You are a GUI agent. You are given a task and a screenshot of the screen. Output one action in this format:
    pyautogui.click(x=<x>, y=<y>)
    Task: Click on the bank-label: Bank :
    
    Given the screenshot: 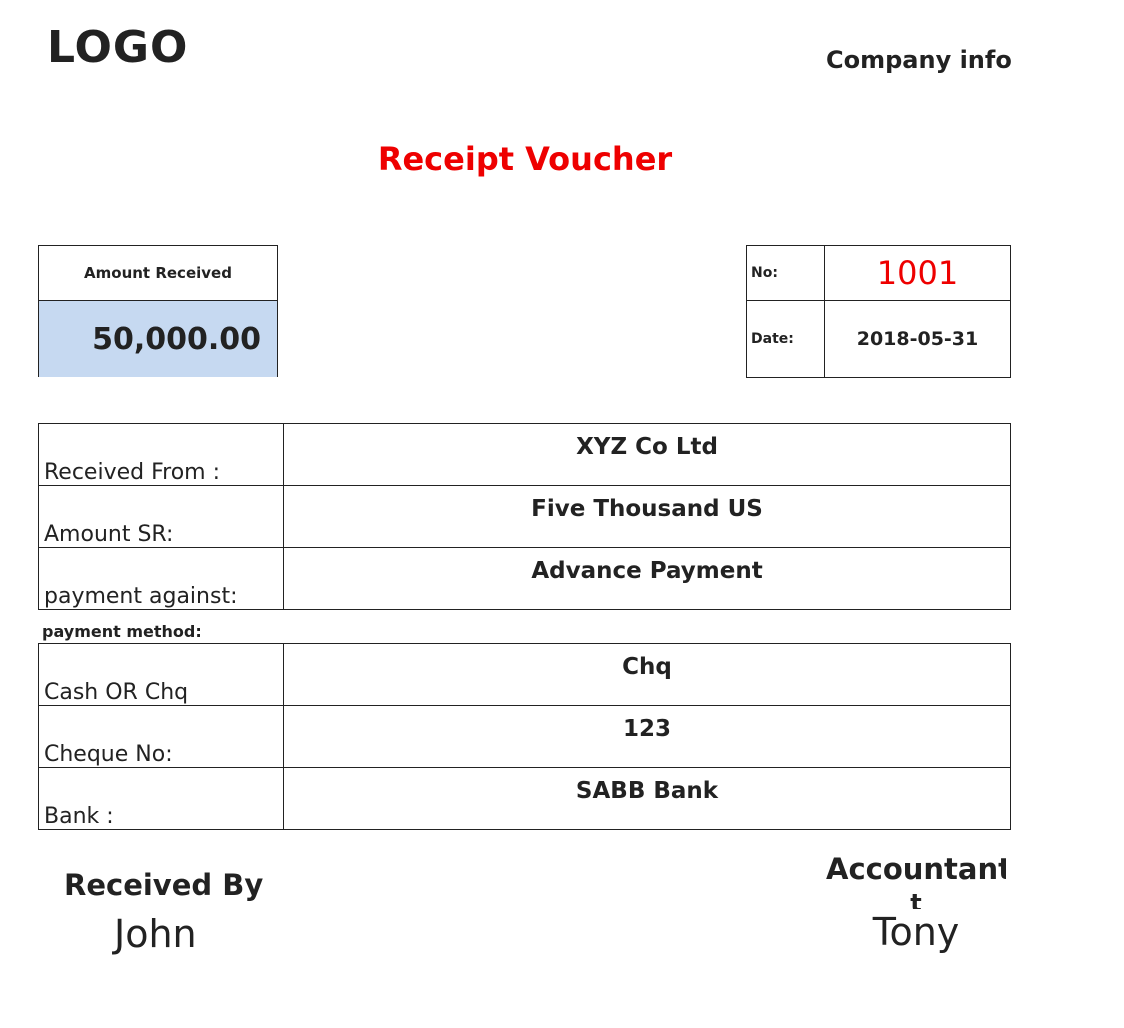 What is the action you would take?
    pyautogui.click(x=161, y=798)
    